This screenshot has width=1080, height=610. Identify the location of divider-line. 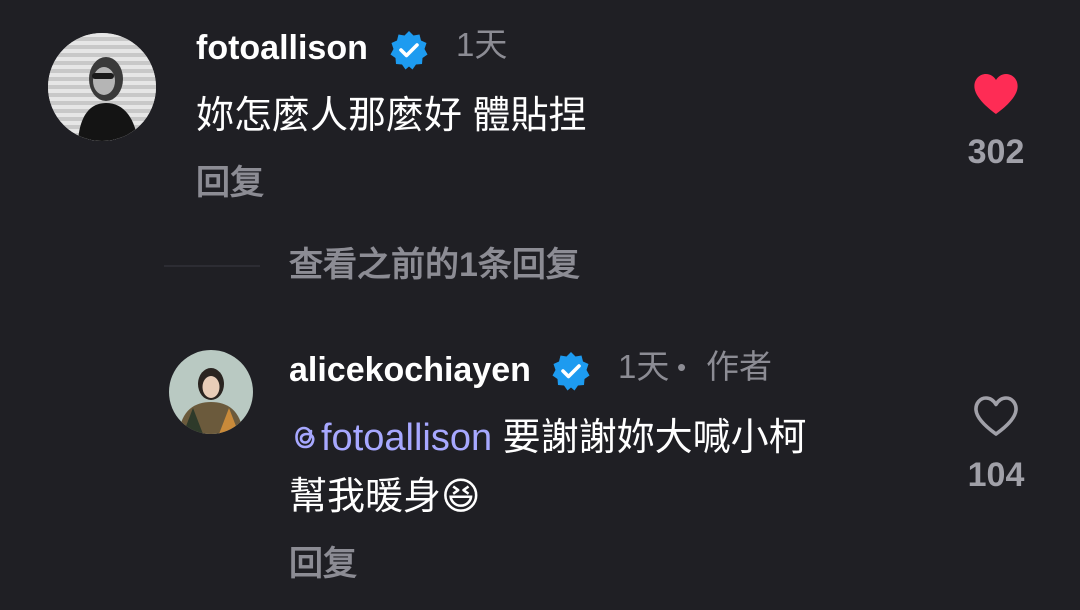
(212, 266).